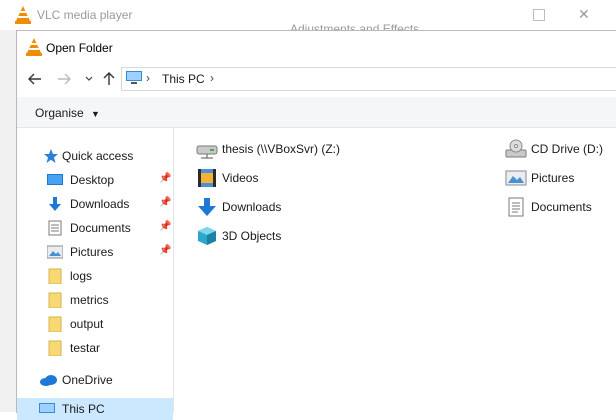  Describe the element at coordinates (51, 156) in the screenshot. I see `star-icon` at that location.